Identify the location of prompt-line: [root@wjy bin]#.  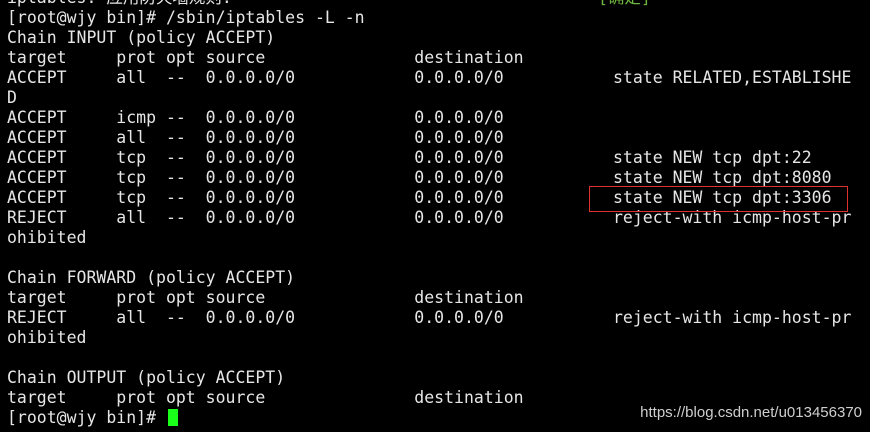
(92, 418).